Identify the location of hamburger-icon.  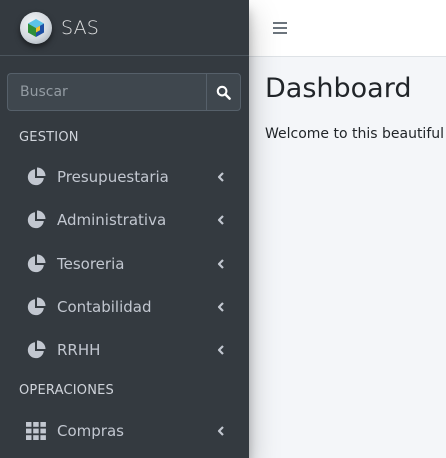
(280, 28).